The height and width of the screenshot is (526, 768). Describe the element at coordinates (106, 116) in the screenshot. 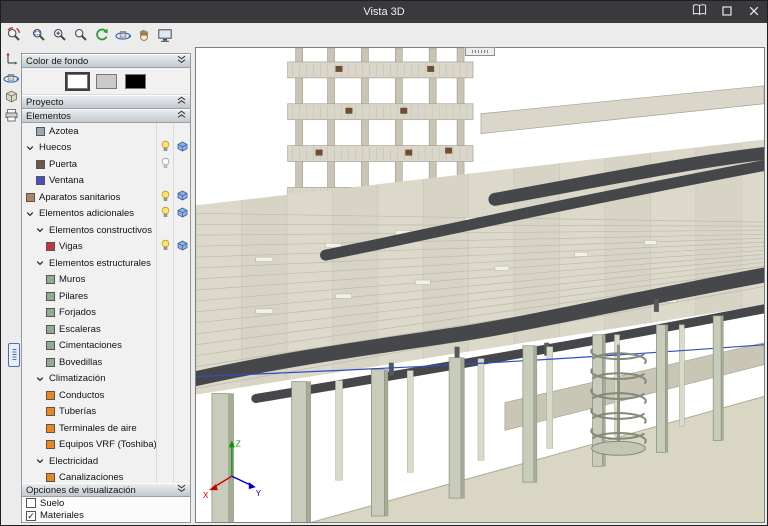

I see `elements-panel-header: Elementos` at that location.